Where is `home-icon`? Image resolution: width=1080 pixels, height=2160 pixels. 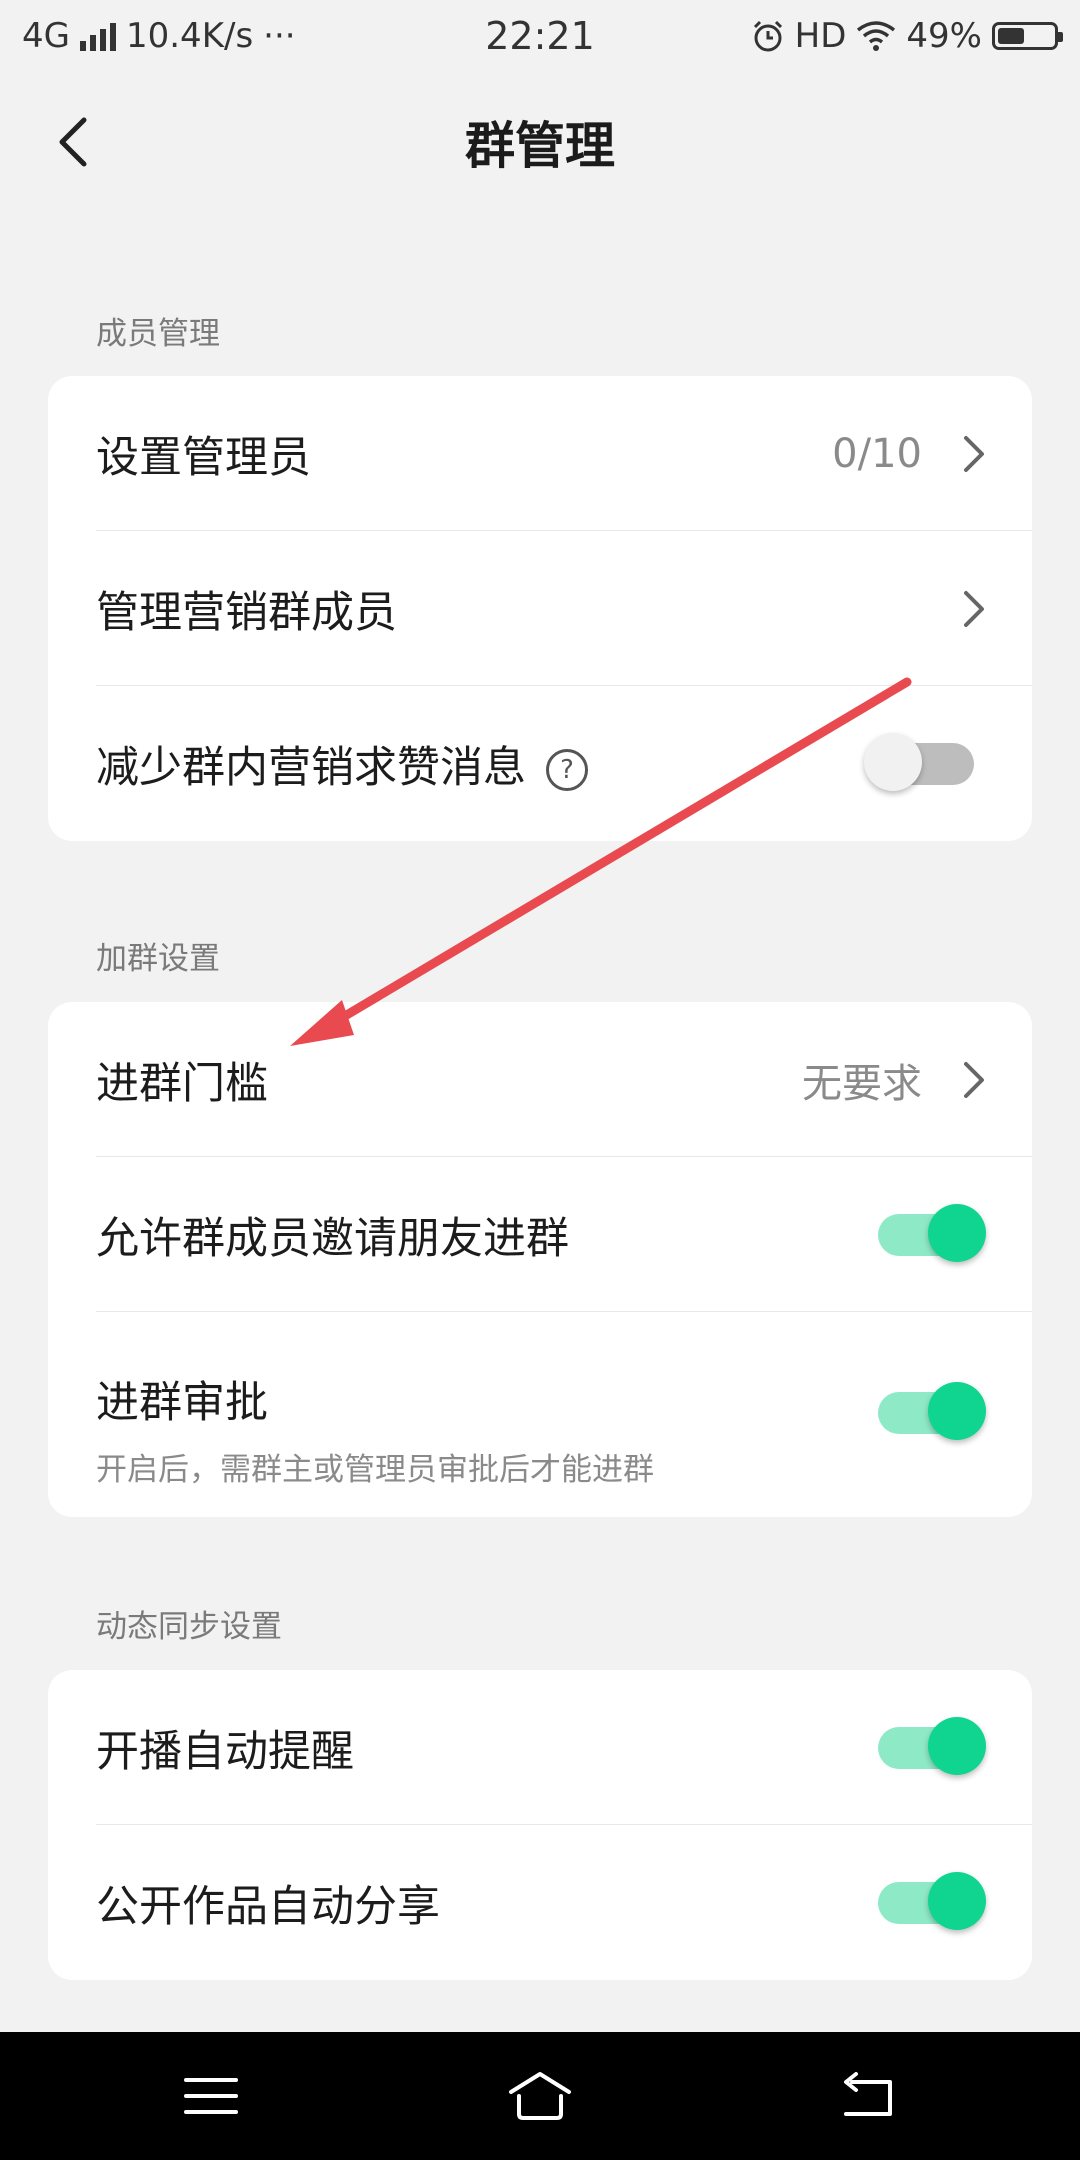
home-icon is located at coordinates (540, 2096).